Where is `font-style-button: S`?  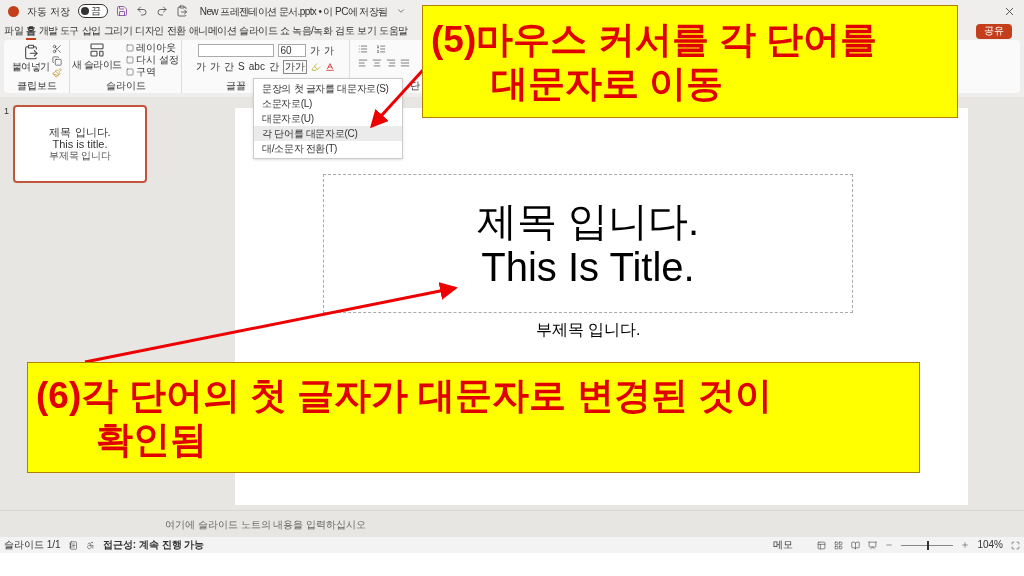 font-style-button: S is located at coordinates (241, 67).